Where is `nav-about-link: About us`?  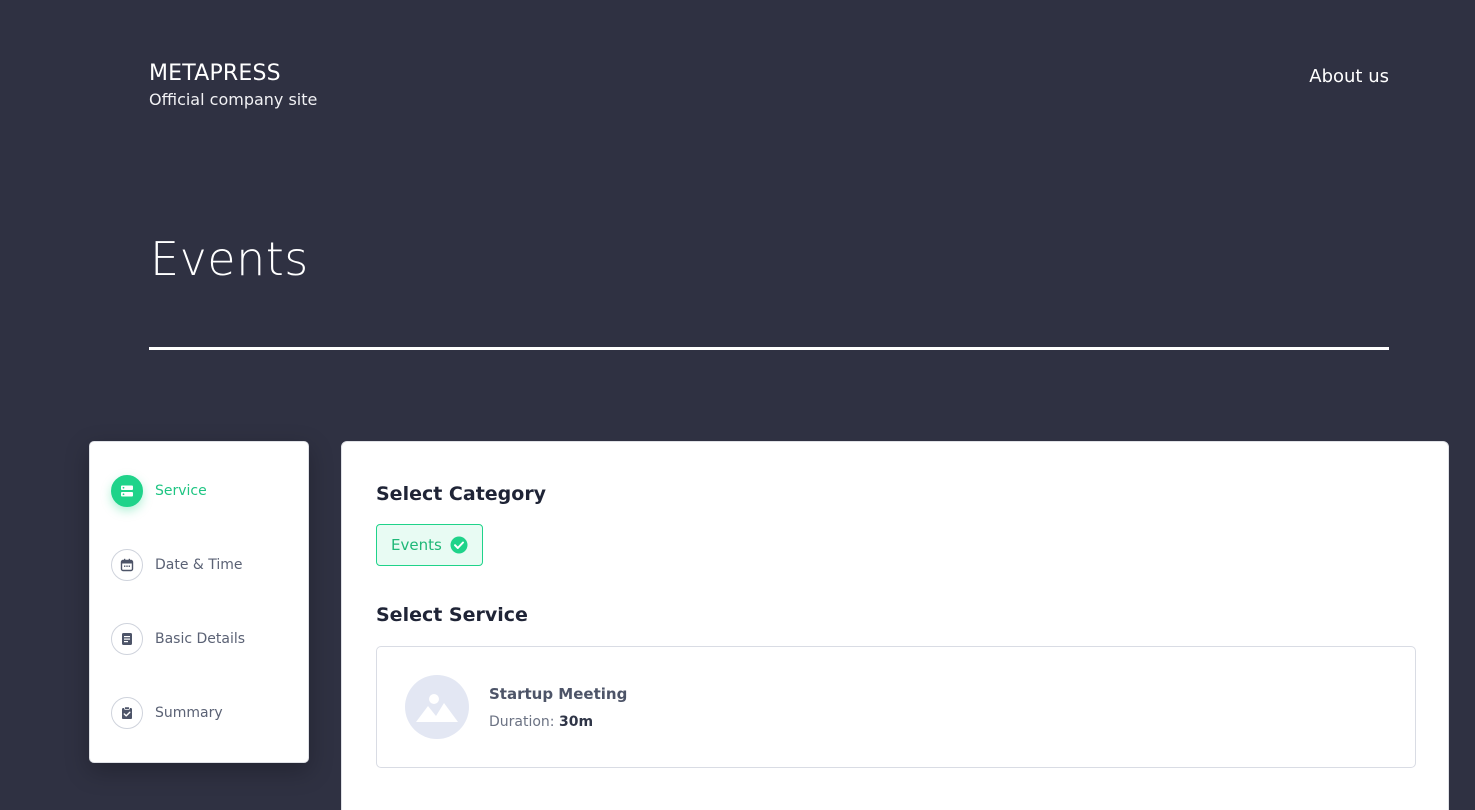
nav-about-link: About us is located at coordinates (1349, 76).